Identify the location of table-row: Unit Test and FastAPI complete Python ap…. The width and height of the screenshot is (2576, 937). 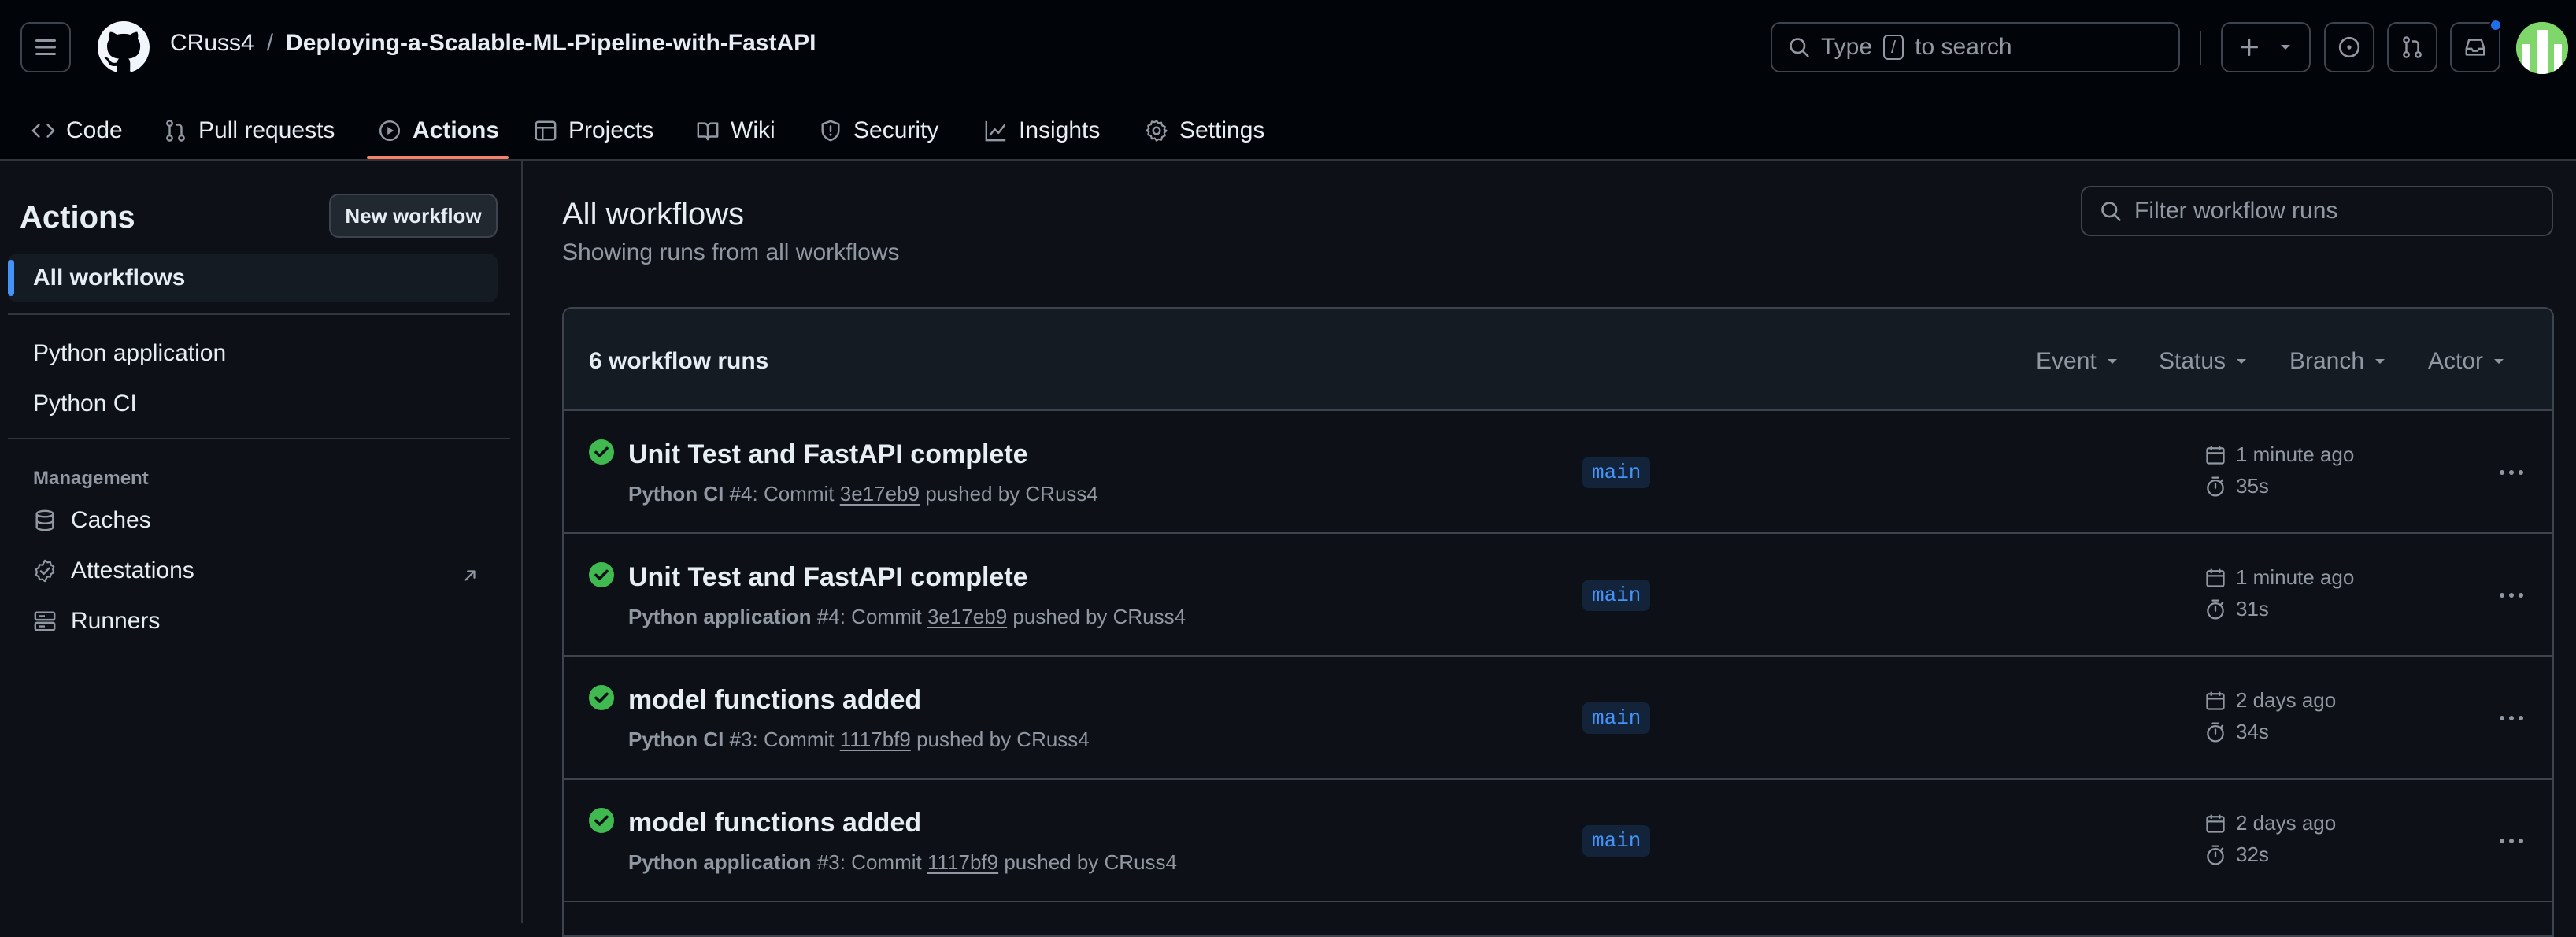
(1558, 595).